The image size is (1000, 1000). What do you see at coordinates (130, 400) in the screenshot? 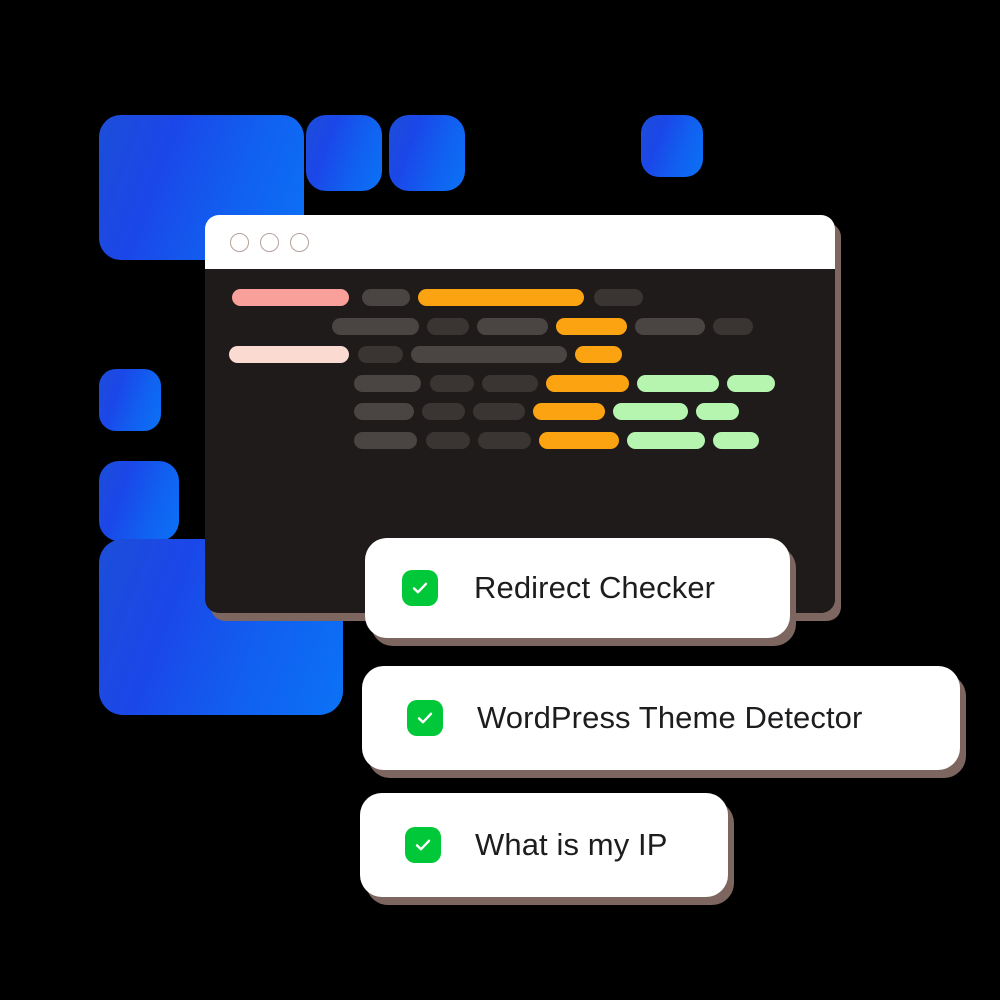
I see `decor-block-small-left` at bounding box center [130, 400].